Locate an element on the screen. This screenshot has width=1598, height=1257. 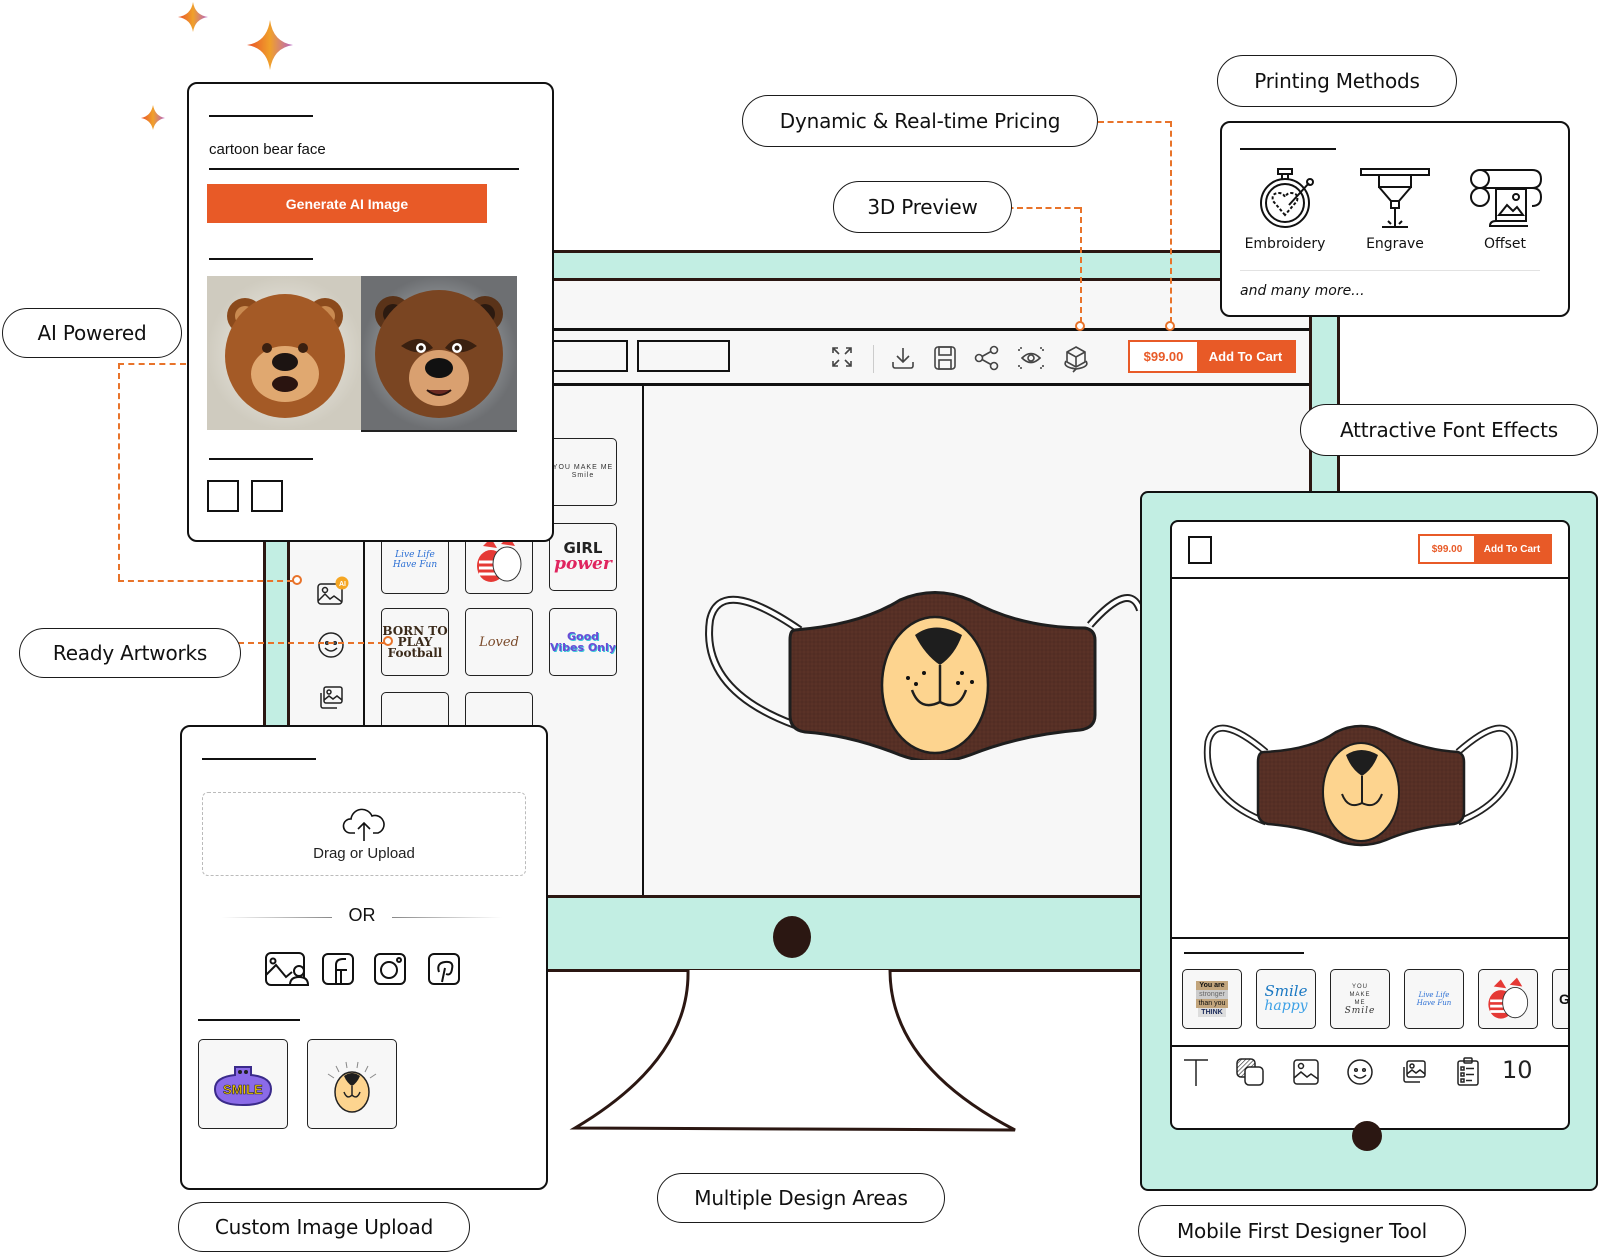
pinterest-icon is located at coordinates (444, 969).